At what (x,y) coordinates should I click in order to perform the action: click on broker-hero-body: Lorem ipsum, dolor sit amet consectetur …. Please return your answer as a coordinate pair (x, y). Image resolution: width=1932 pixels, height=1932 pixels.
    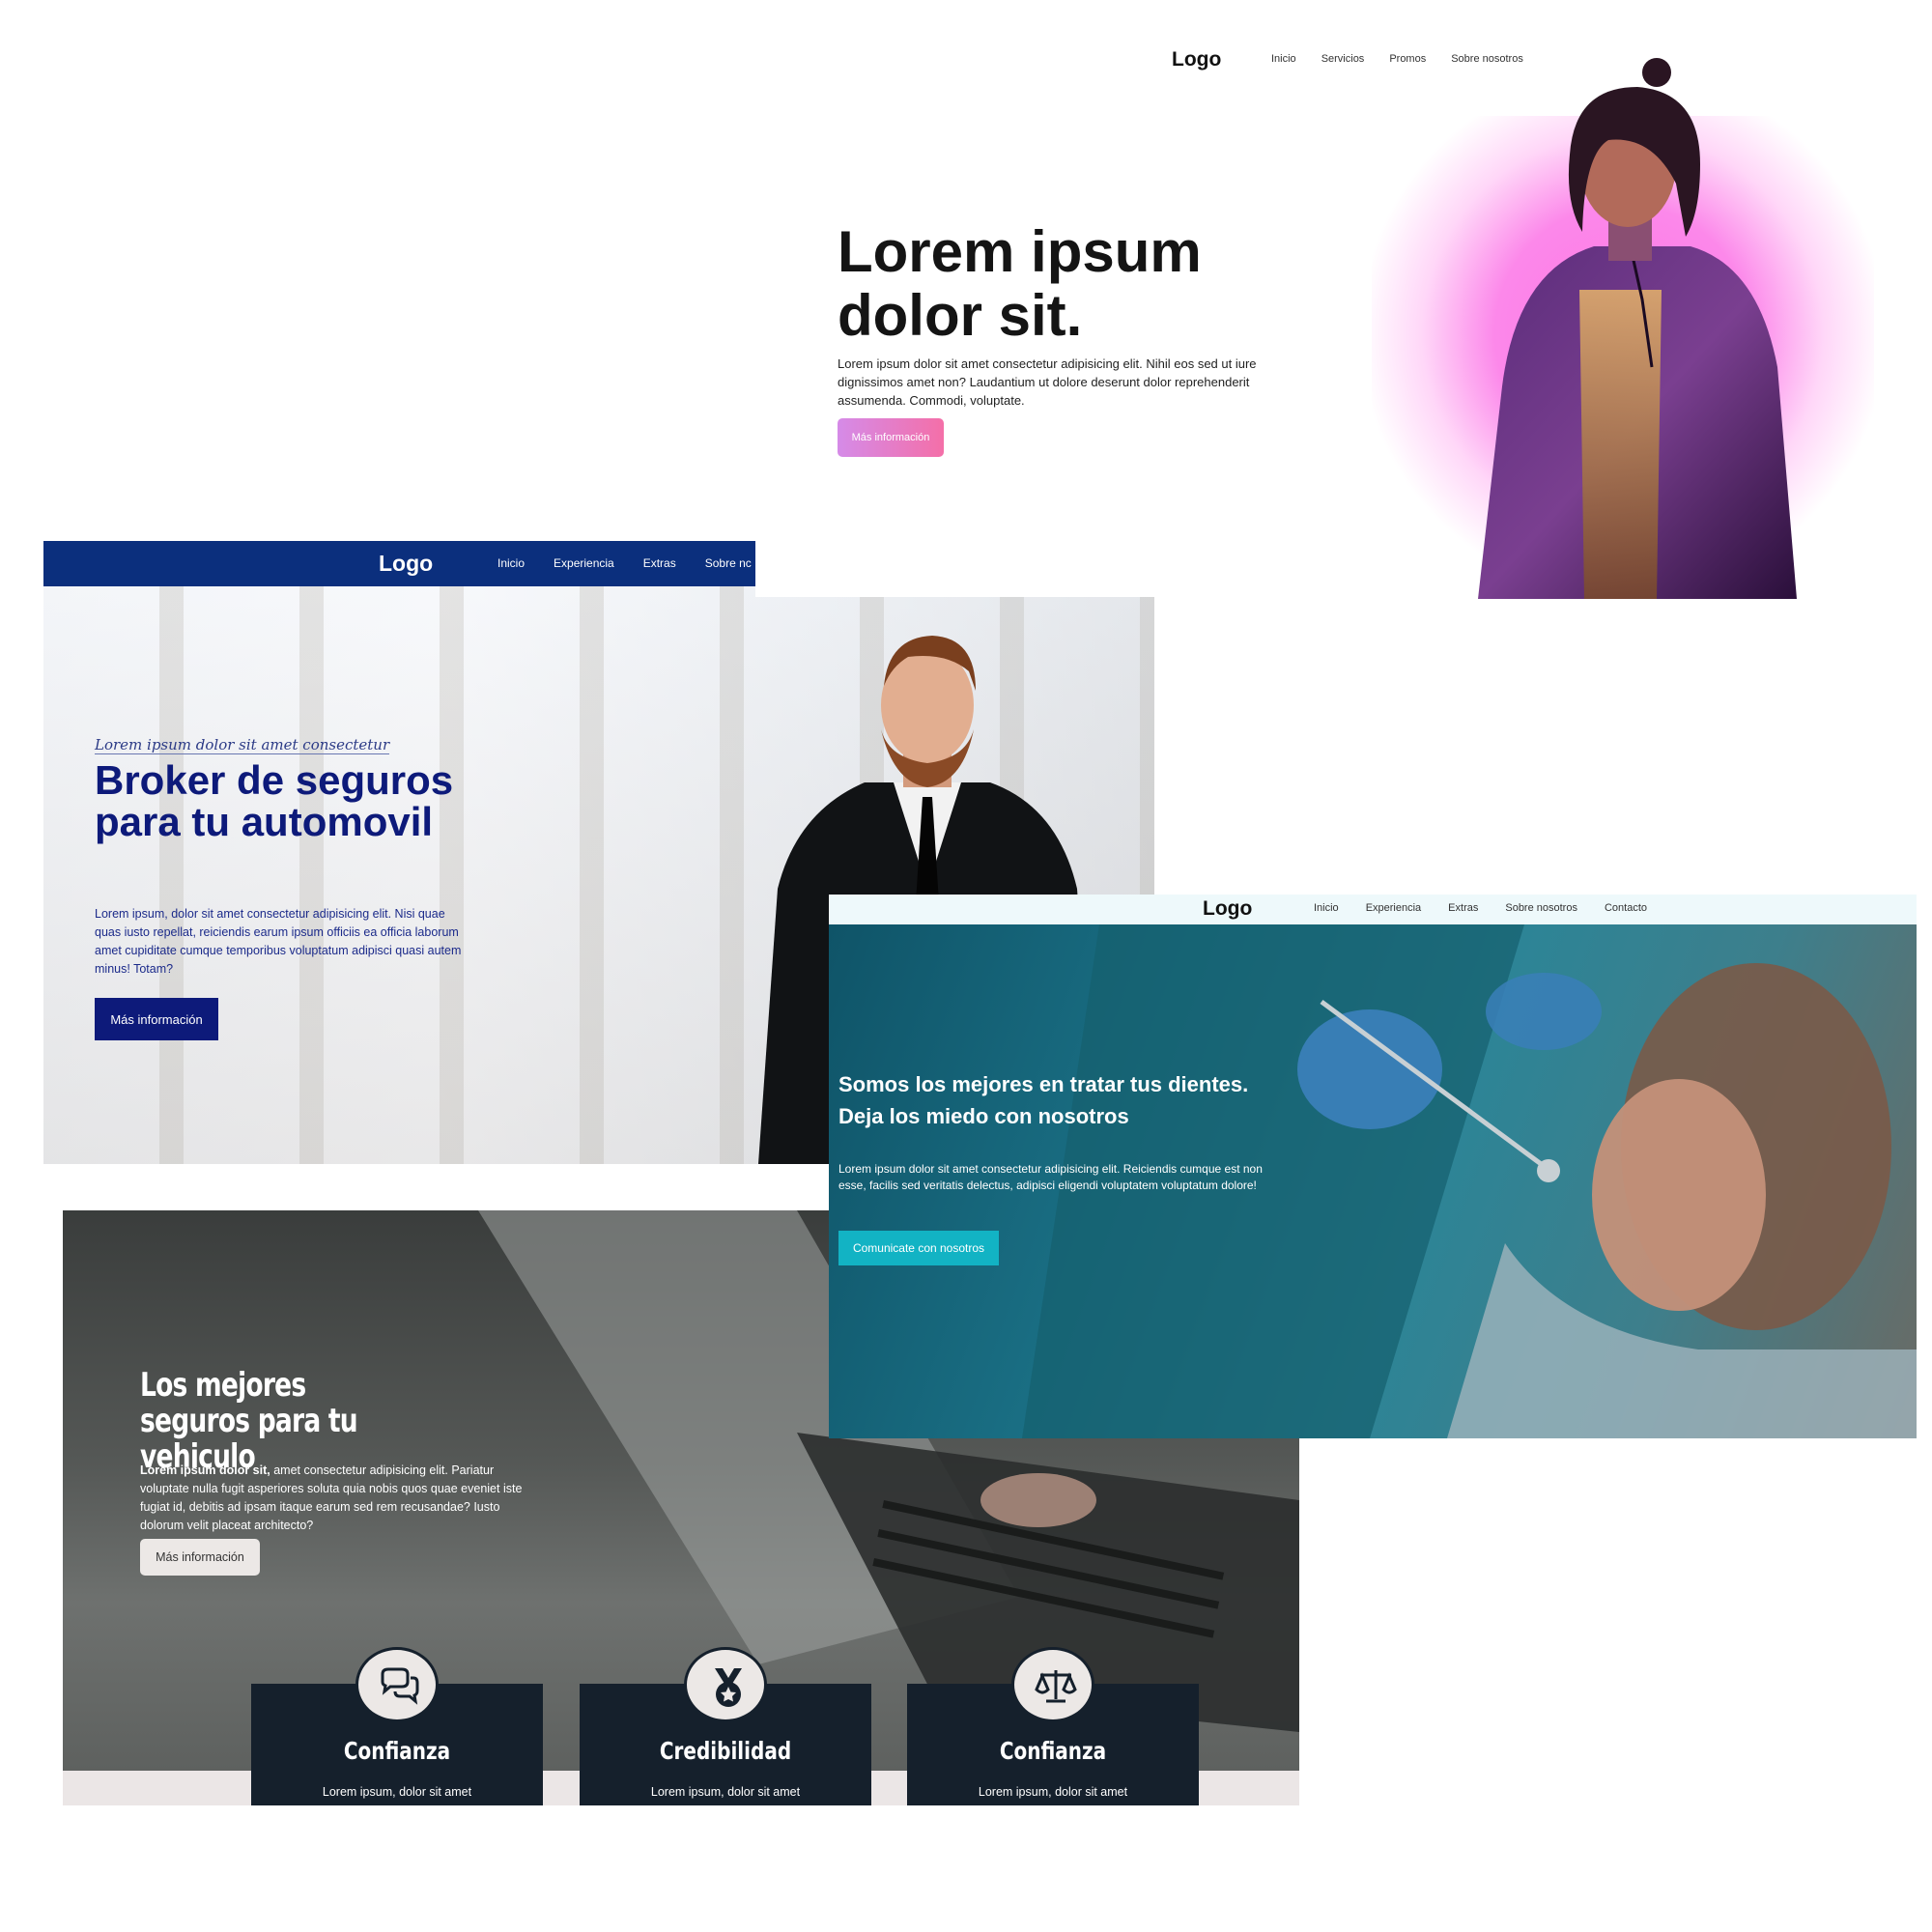
    Looking at the image, I should click on (278, 941).